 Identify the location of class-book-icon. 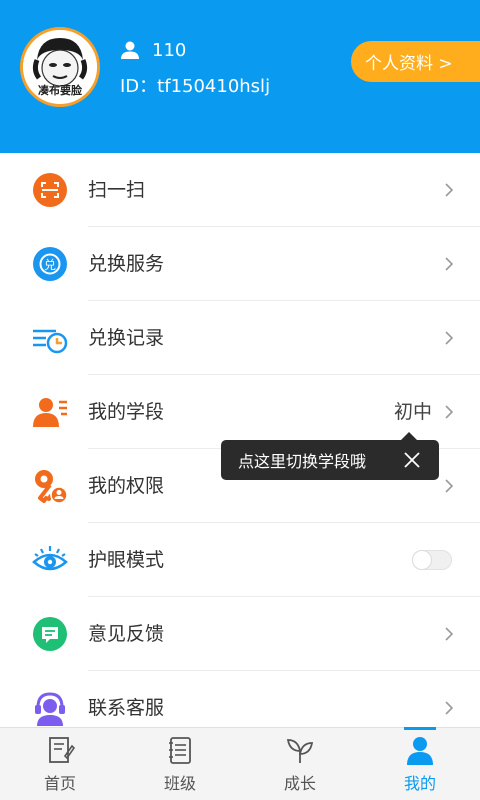
(180, 750).